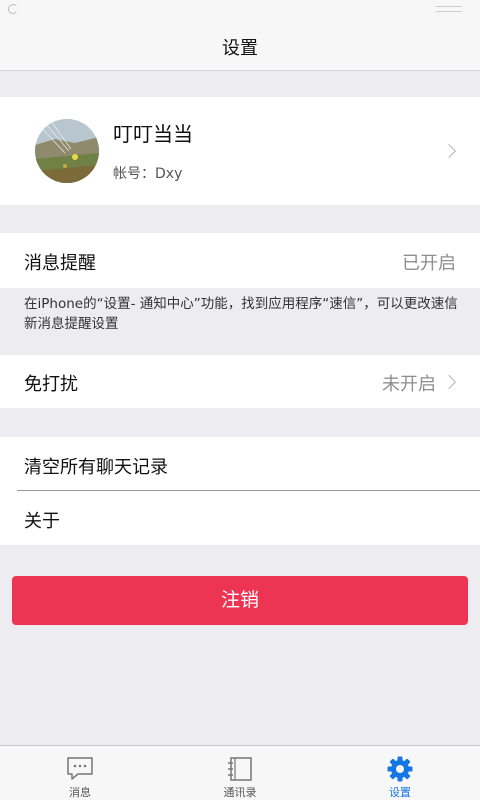  I want to click on do-not-disturb-label: 免打扰, so click(51, 384).